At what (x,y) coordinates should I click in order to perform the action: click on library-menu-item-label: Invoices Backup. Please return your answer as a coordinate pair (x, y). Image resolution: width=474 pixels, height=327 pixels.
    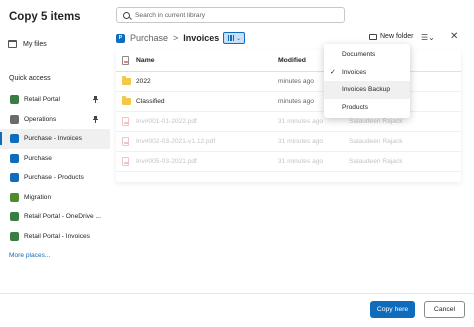
    Looking at the image, I should click on (366, 90).